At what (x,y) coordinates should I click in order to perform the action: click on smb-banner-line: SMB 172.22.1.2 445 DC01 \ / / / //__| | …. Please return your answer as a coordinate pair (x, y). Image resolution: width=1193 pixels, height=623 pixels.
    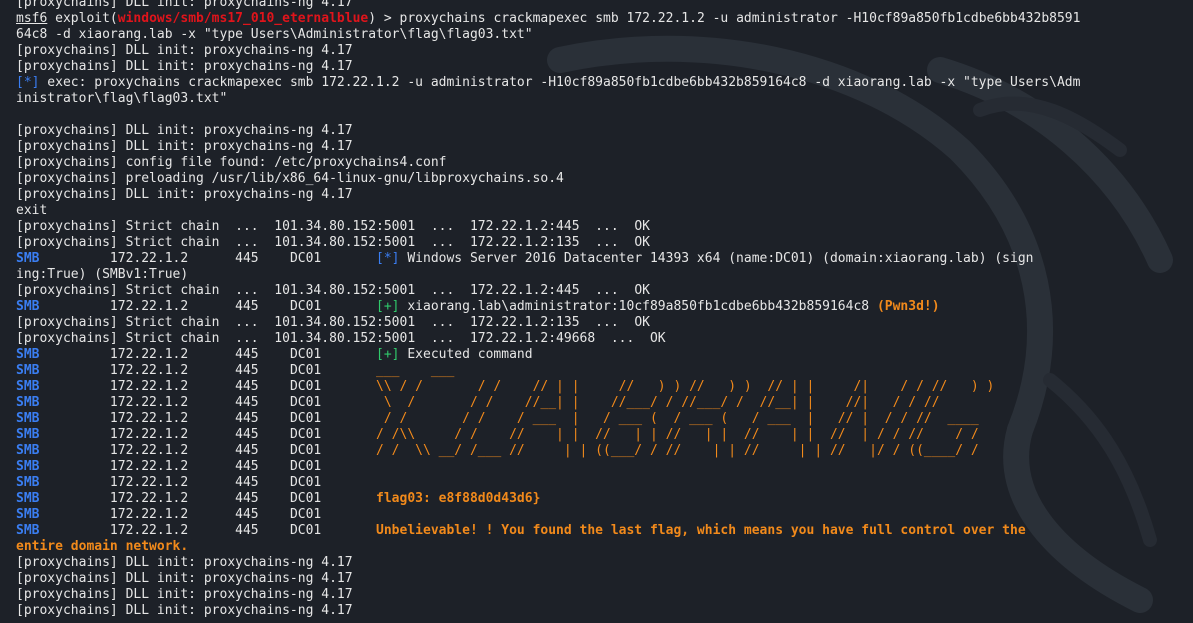
    Looking at the image, I should click on (603, 403).